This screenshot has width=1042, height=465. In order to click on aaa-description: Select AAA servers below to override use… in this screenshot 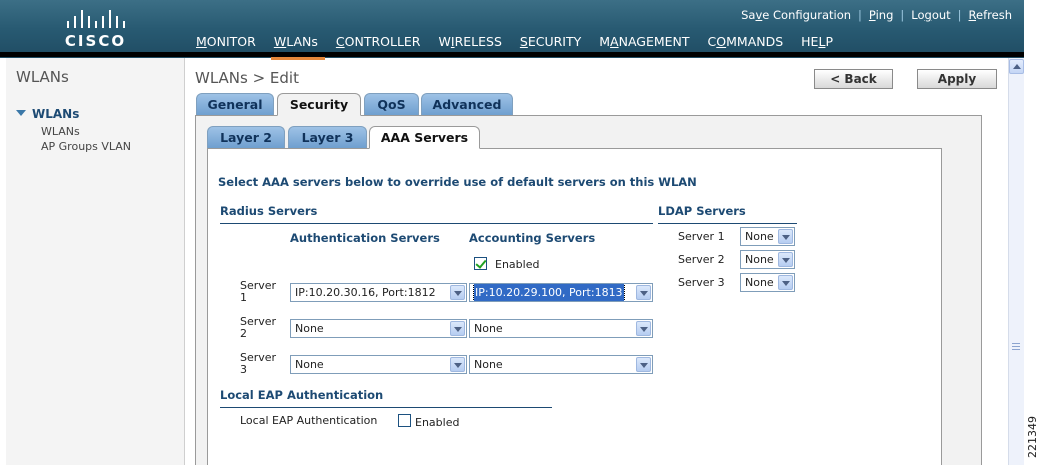, I will do `click(457, 182)`.